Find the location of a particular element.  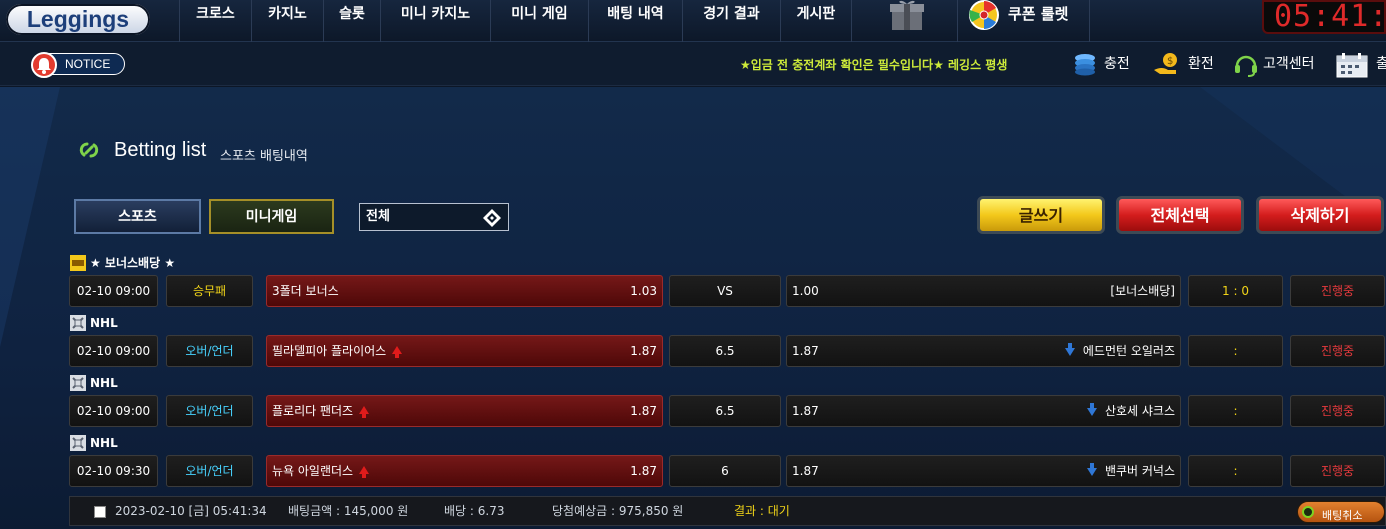

home-team-name: 3폴더 보너스 is located at coordinates (305, 291).